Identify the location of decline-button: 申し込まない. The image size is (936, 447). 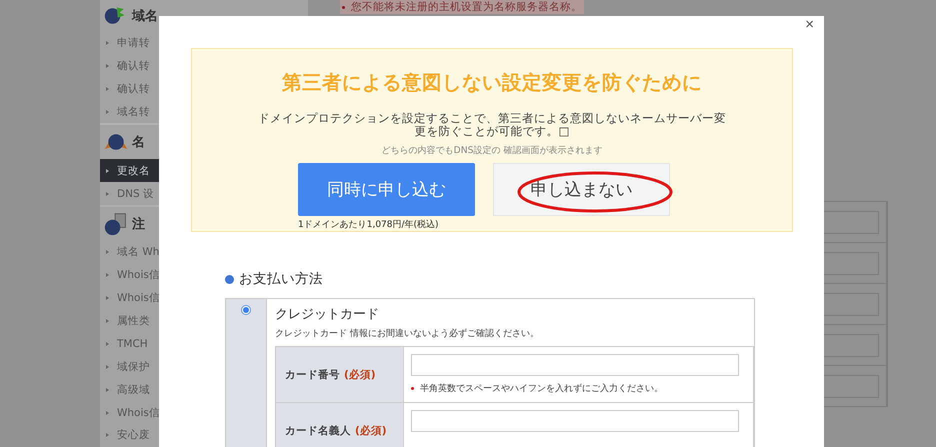
(581, 189).